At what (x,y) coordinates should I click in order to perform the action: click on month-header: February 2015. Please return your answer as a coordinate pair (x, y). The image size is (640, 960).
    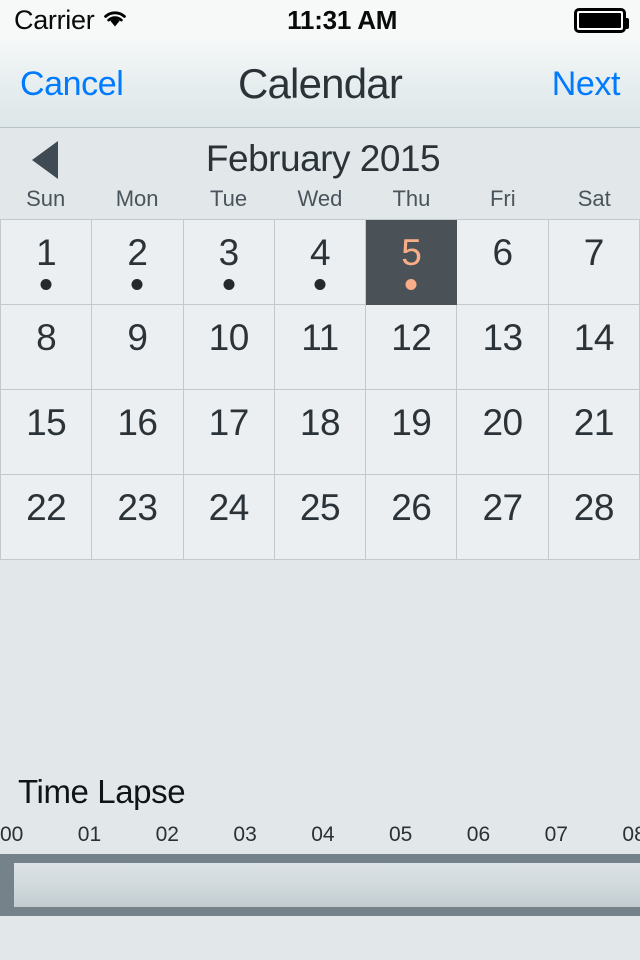
    Looking at the image, I should click on (320, 158).